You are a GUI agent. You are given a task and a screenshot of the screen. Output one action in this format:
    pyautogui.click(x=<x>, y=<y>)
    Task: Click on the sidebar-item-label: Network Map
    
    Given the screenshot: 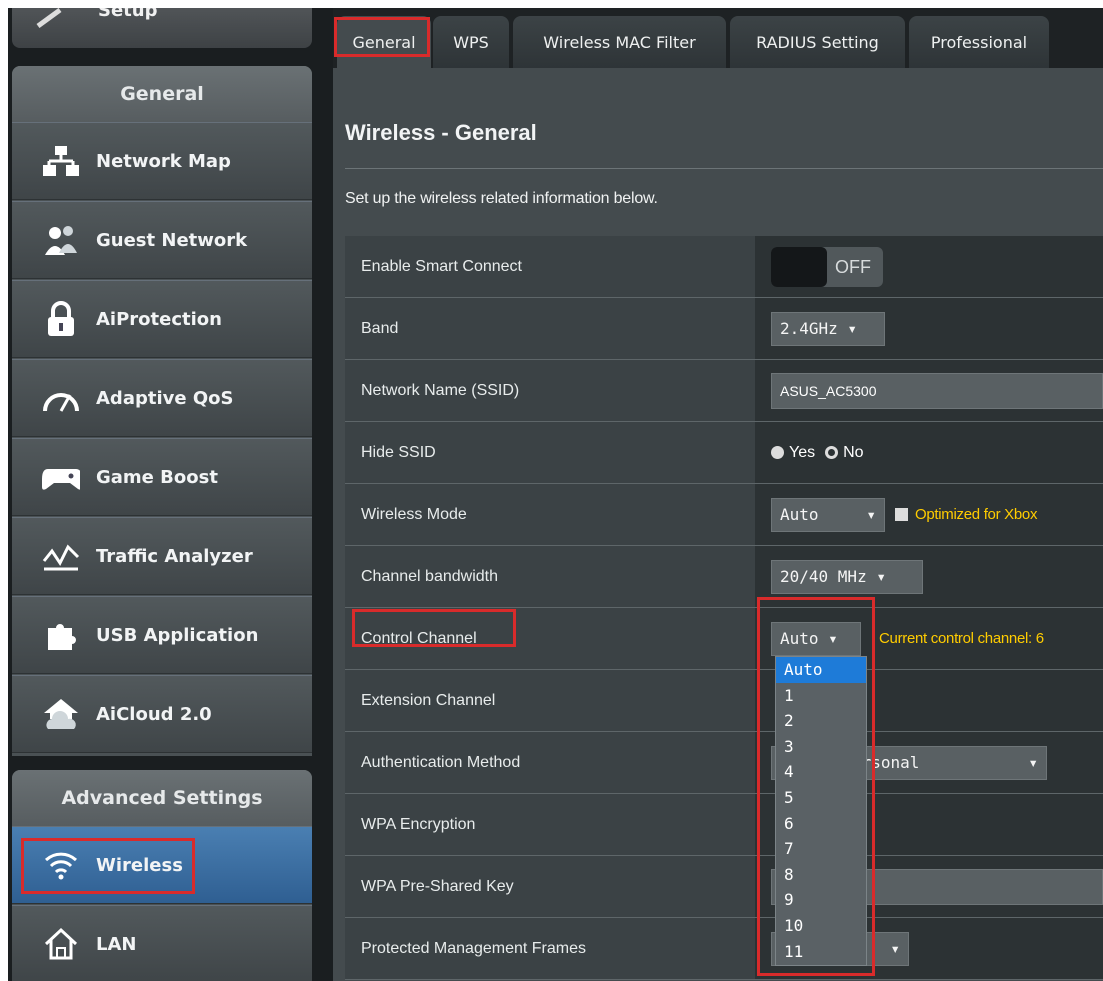 What is the action you would take?
    pyautogui.click(x=163, y=161)
    